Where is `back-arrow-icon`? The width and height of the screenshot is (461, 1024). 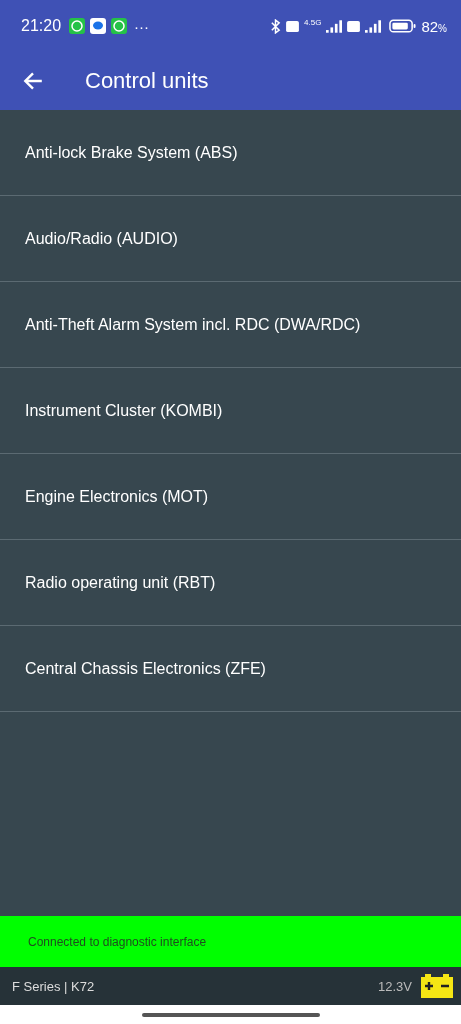
back-arrow-icon is located at coordinates (33, 81).